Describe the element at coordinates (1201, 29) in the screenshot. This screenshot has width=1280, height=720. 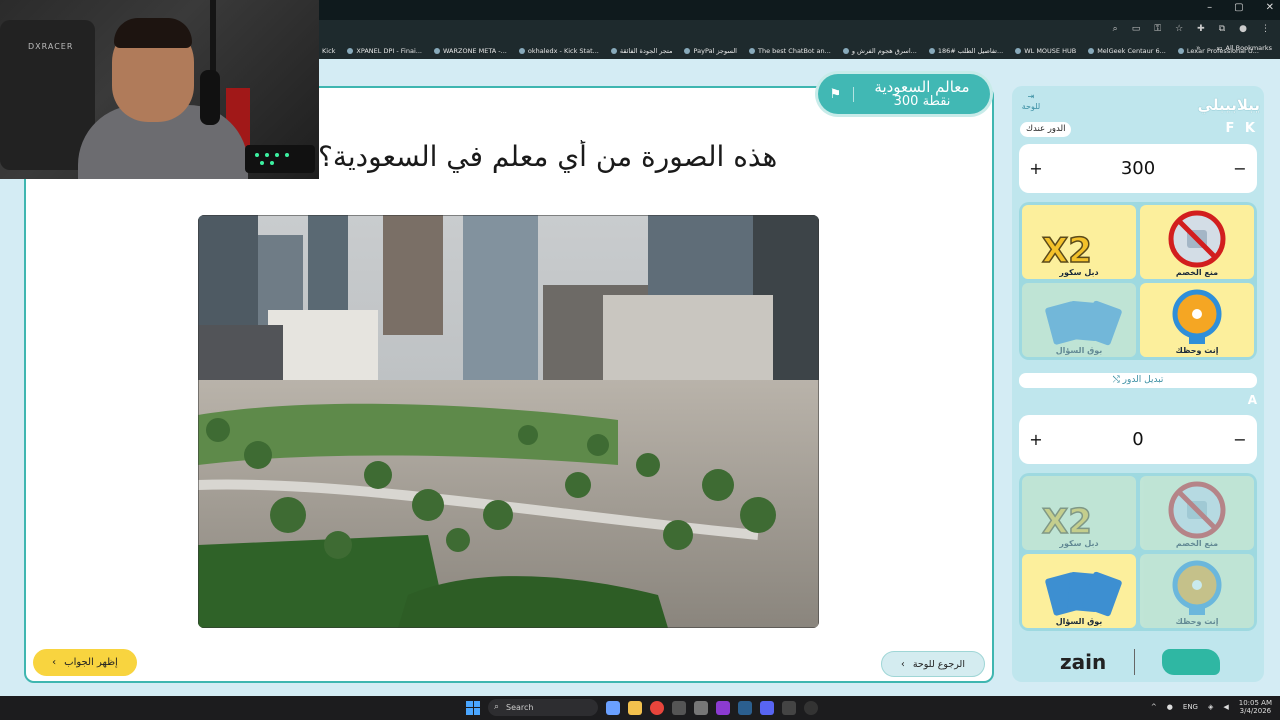
I see `extension-icon: ✚` at that location.